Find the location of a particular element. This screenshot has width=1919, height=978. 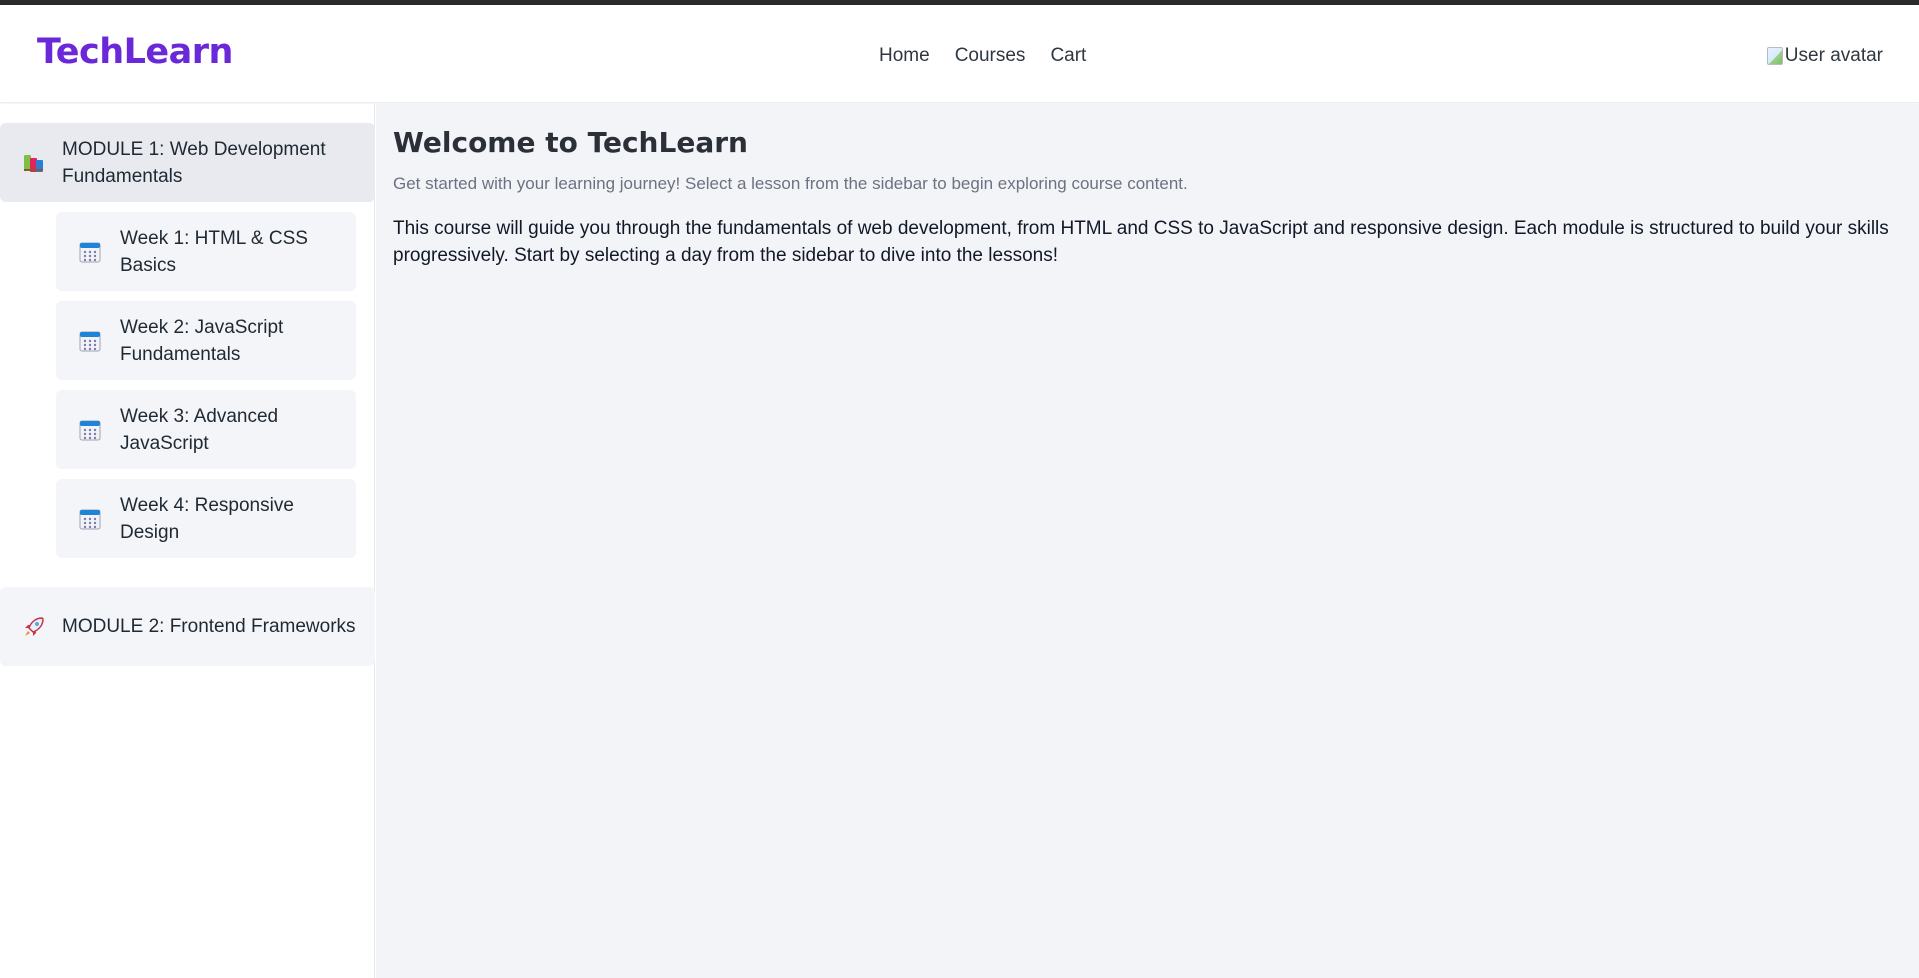

sidebar-week-label: Week 3: Advanced JavaScript is located at coordinates (199, 429).